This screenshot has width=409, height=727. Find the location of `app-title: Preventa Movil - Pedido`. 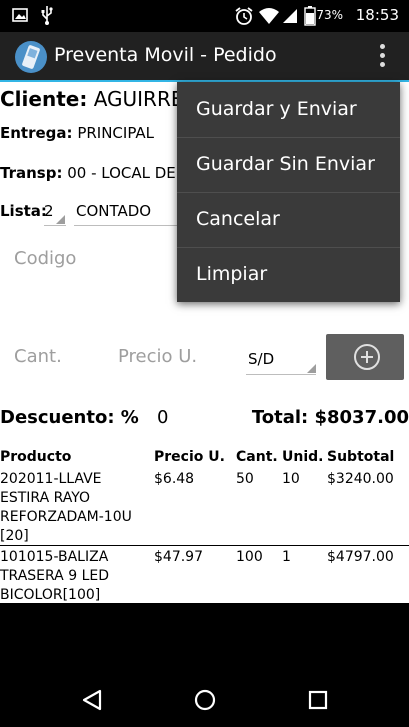

app-title: Preventa Movil - Pedido is located at coordinates (165, 55).